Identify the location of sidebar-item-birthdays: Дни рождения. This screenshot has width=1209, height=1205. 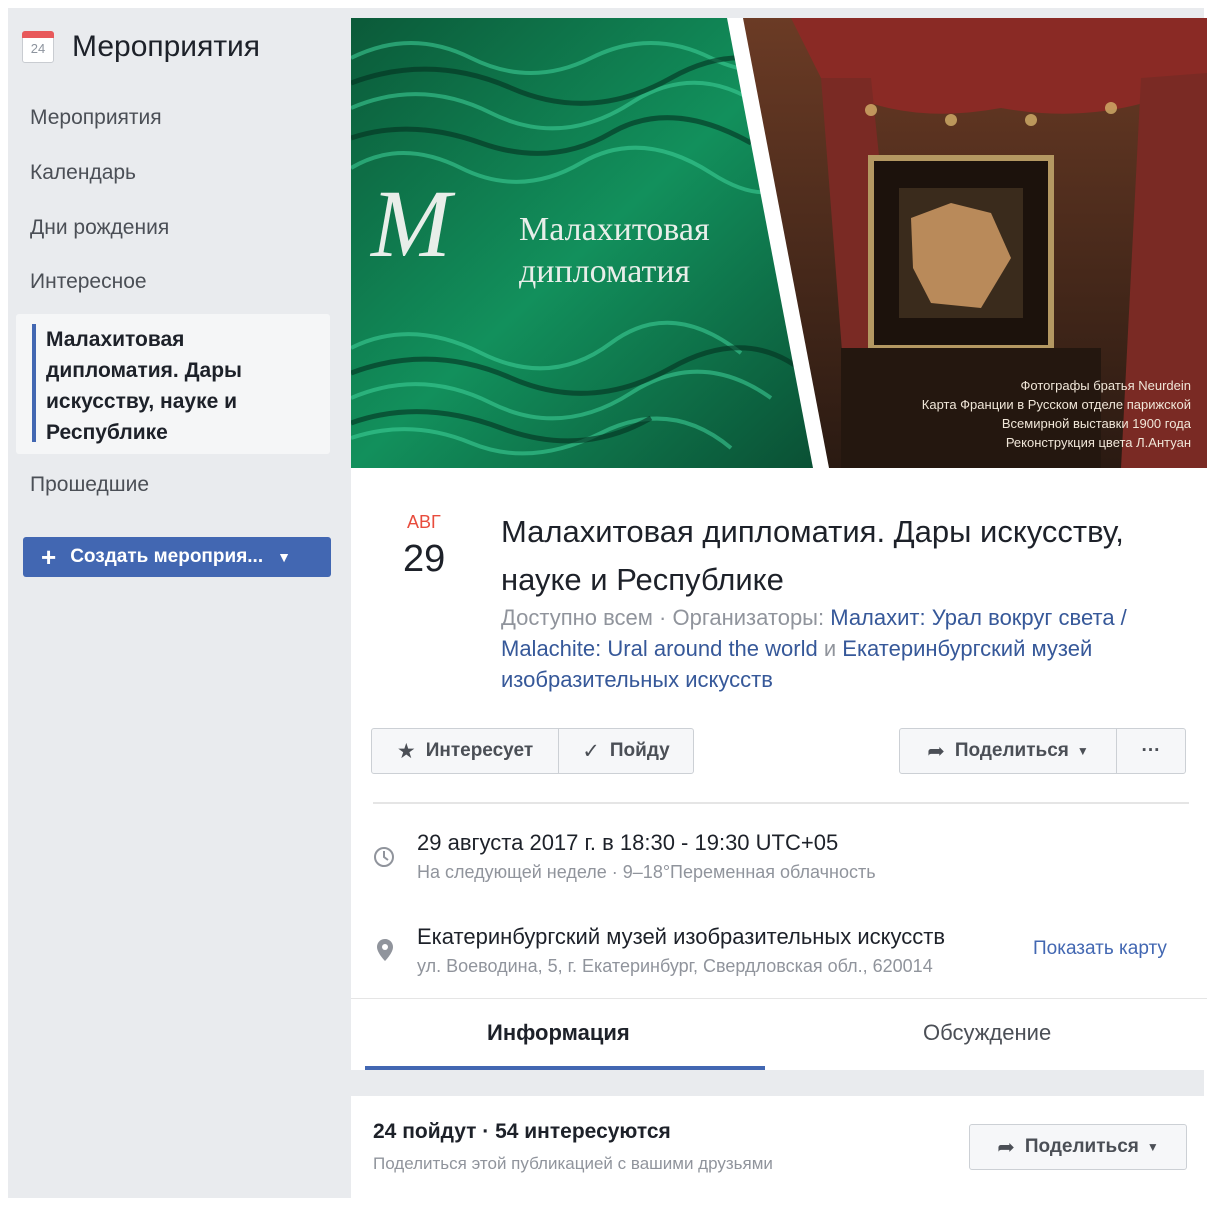
(99, 228).